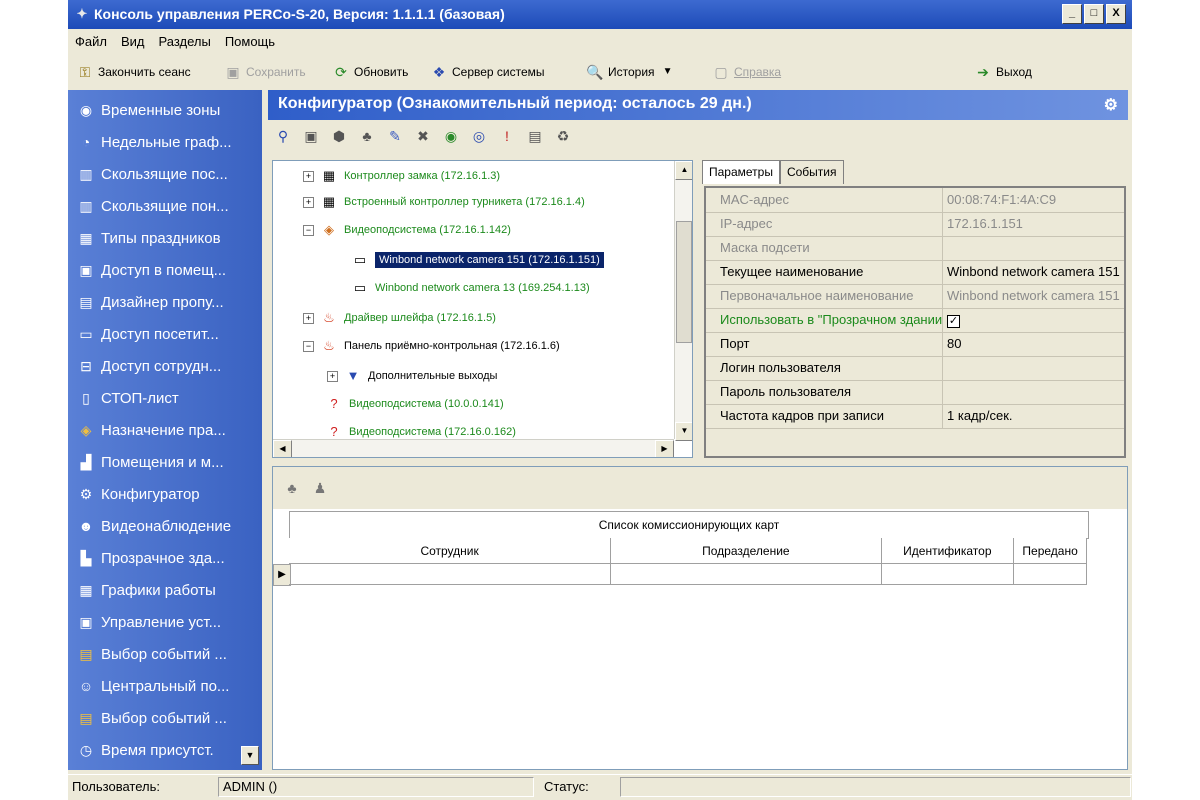  I want to click on property-row: Маска подсети, so click(915, 248).